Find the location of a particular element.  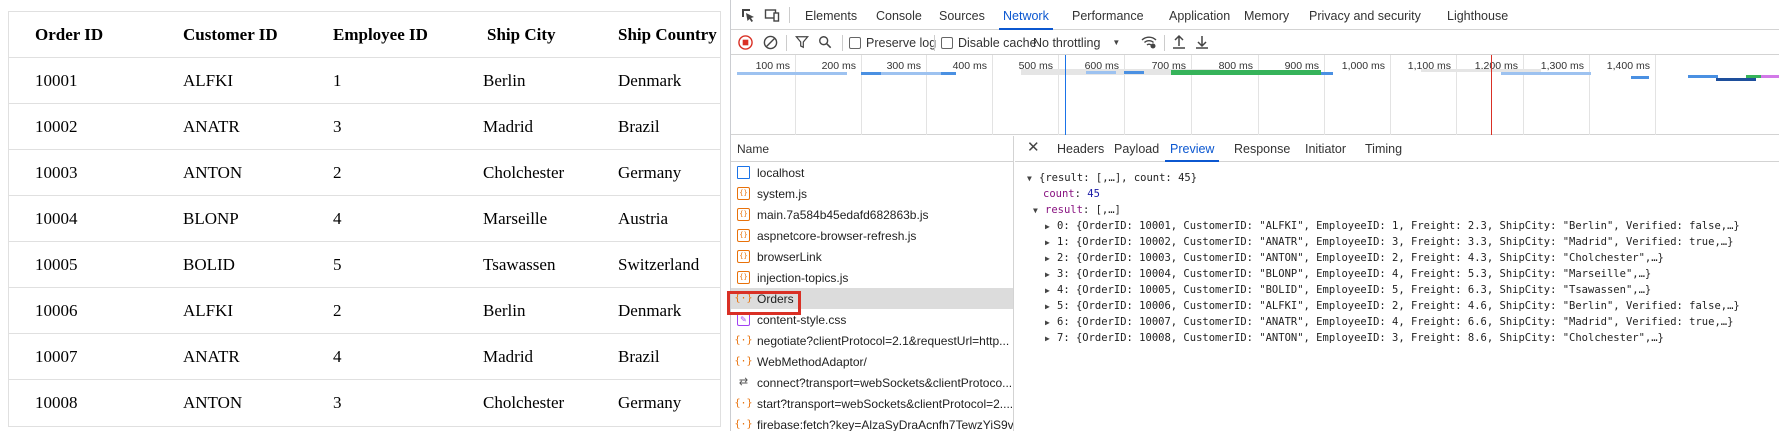

preserve-log-toggle: Preserve log is located at coordinates (892, 42).